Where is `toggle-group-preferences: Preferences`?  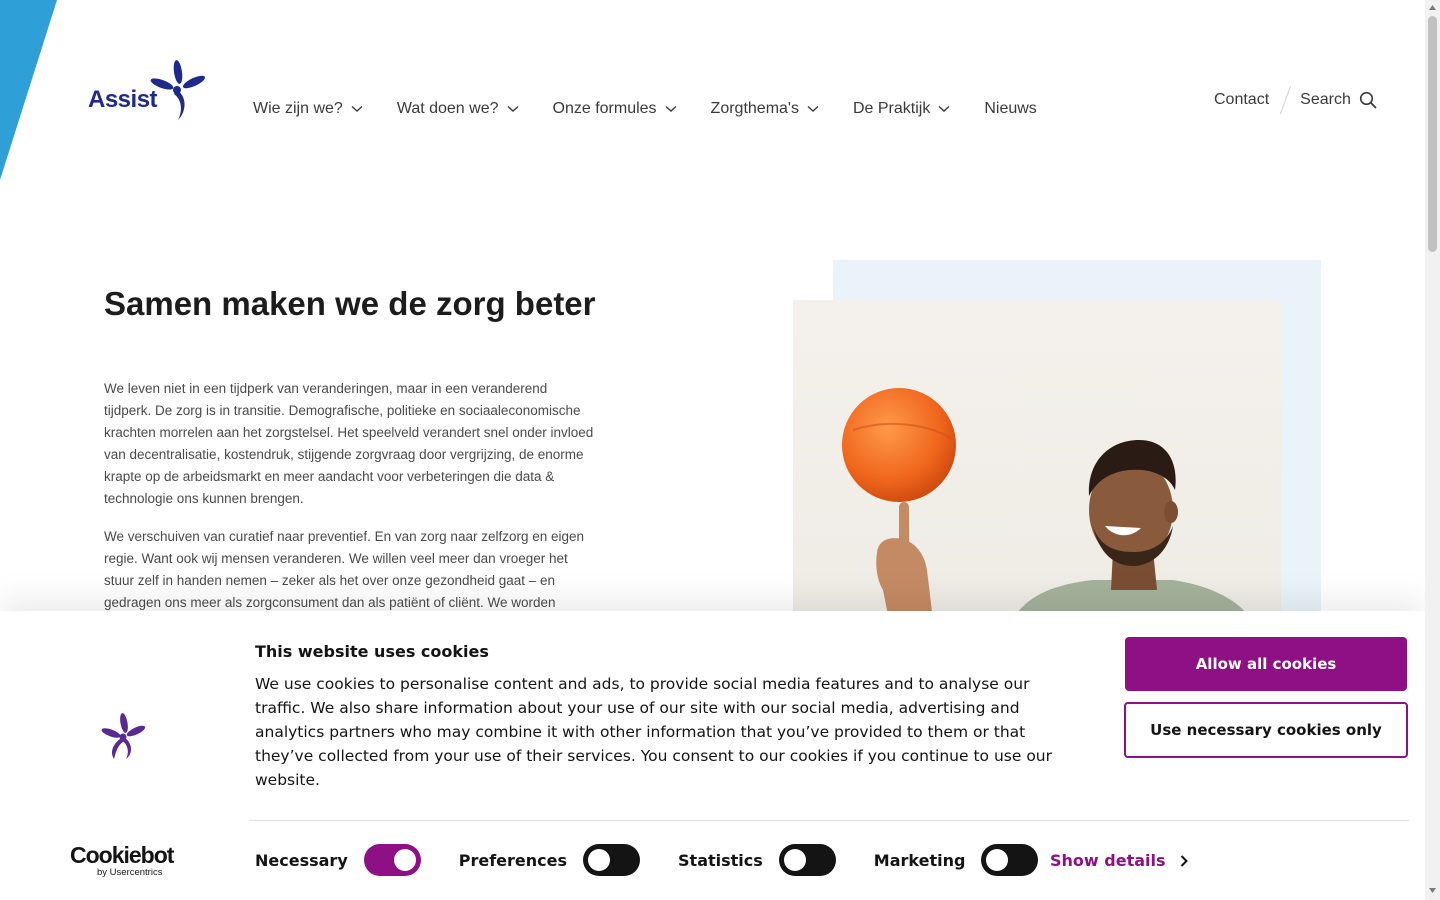 toggle-group-preferences: Preferences is located at coordinates (549, 860).